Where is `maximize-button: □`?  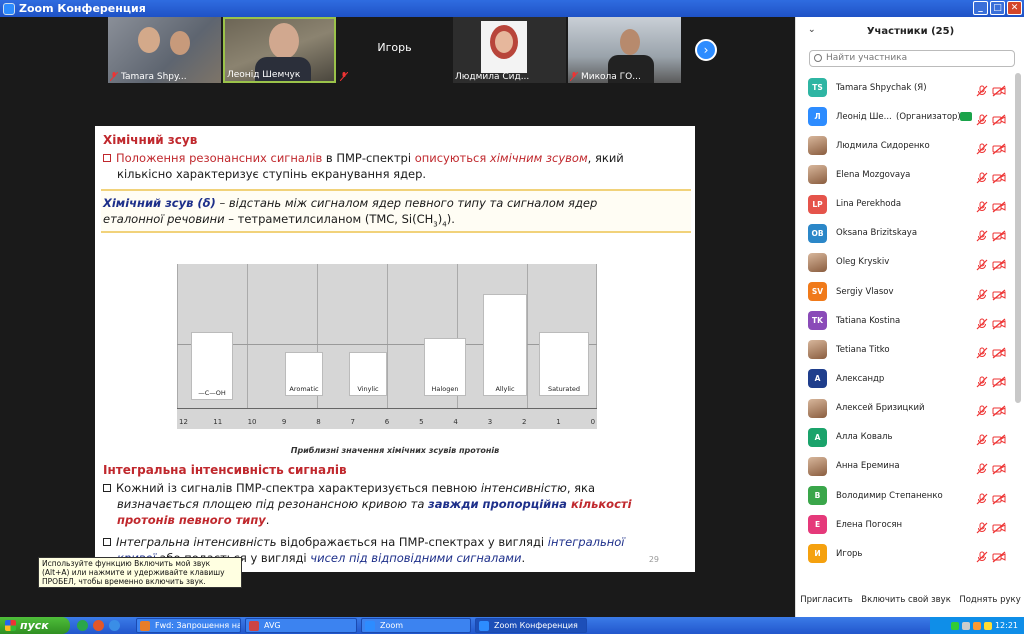 maximize-button: □ is located at coordinates (997, 8).